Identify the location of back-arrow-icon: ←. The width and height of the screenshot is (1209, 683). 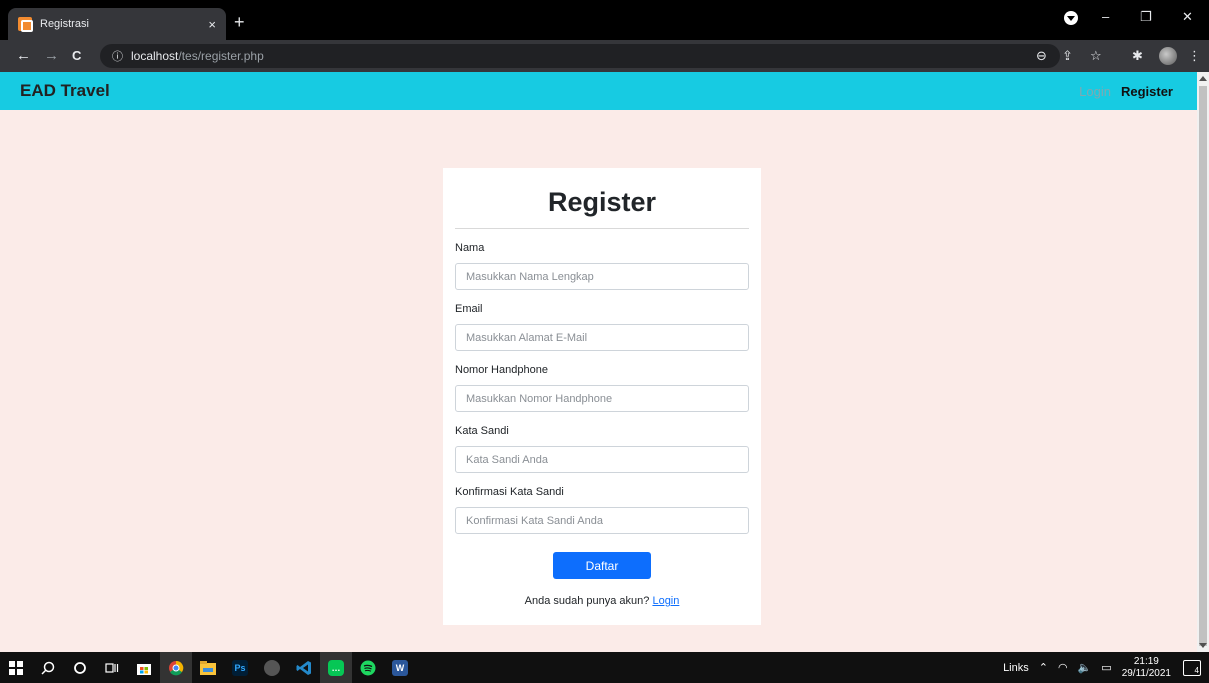
(23, 55).